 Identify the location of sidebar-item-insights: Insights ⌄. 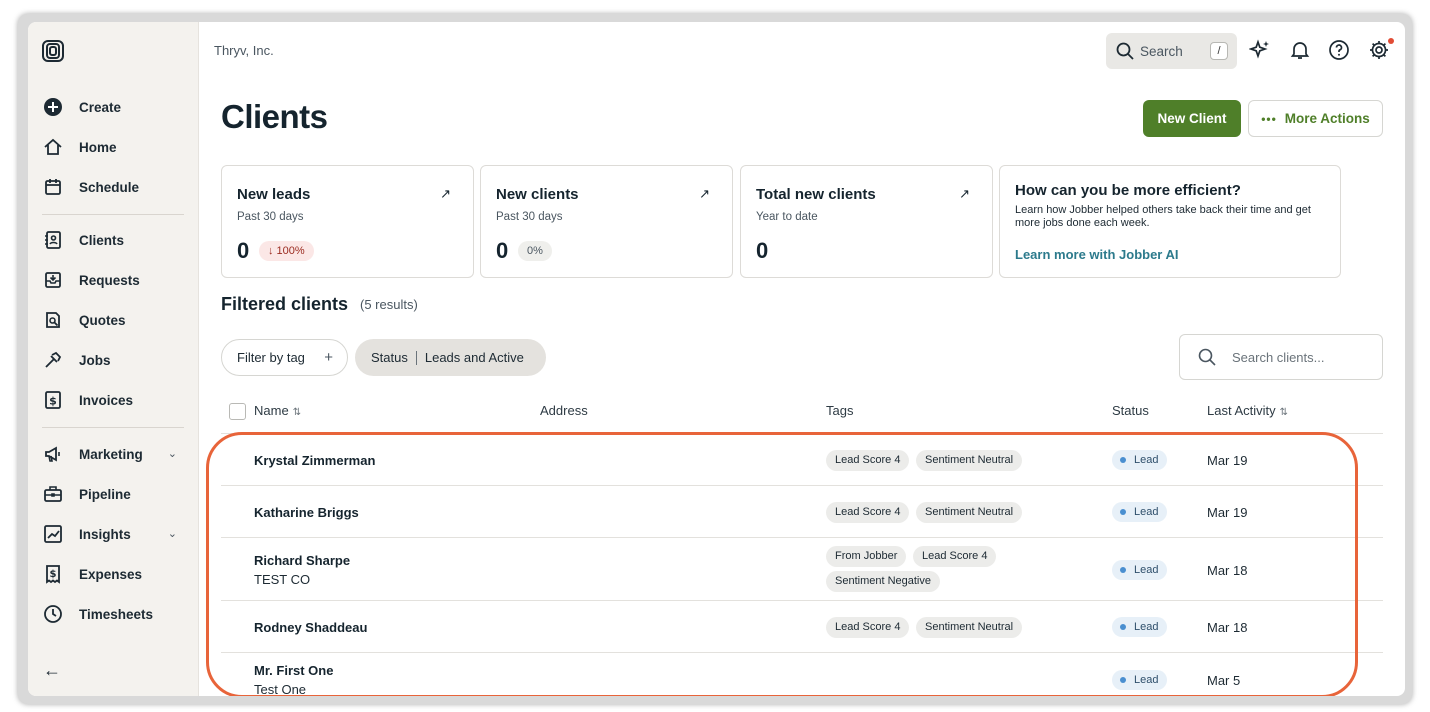
(113, 534).